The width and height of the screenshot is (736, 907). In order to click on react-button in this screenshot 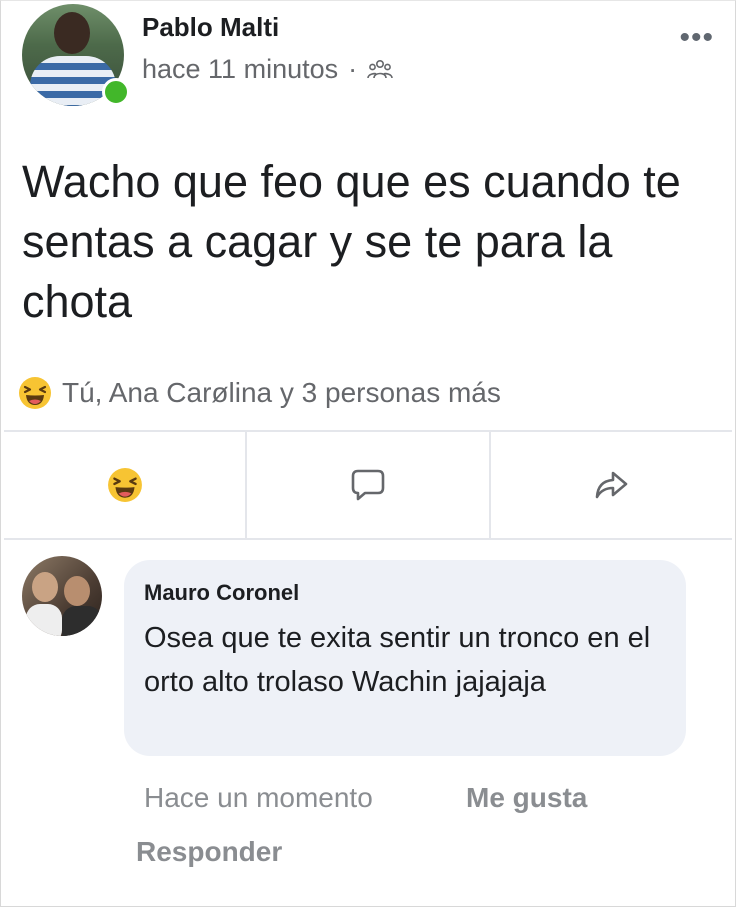, I will do `click(126, 485)`.